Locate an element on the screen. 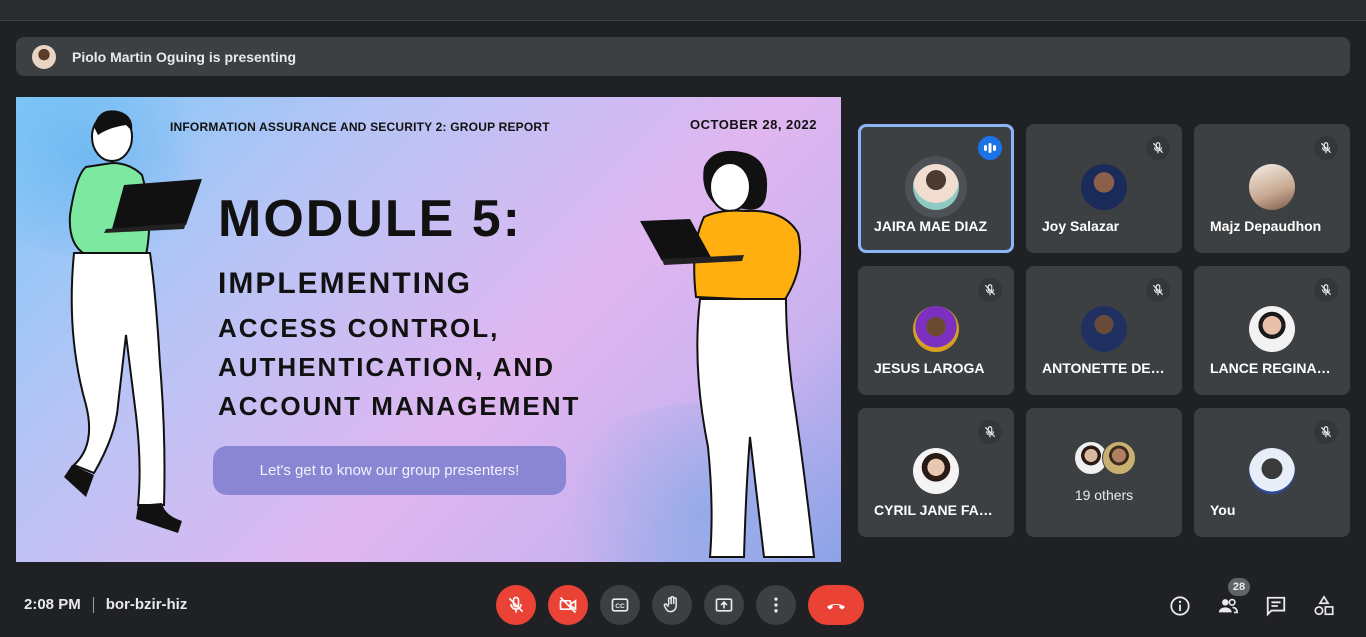 This screenshot has height=637, width=1366. others-count-label: 19 others is located at coordinates (1104, 495).